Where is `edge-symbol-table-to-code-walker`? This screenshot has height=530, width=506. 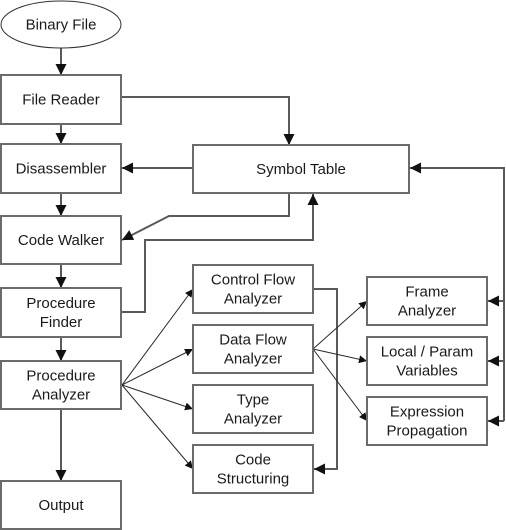
edge-symbol-table-to-code-walker is located at coordinates (205, 217).